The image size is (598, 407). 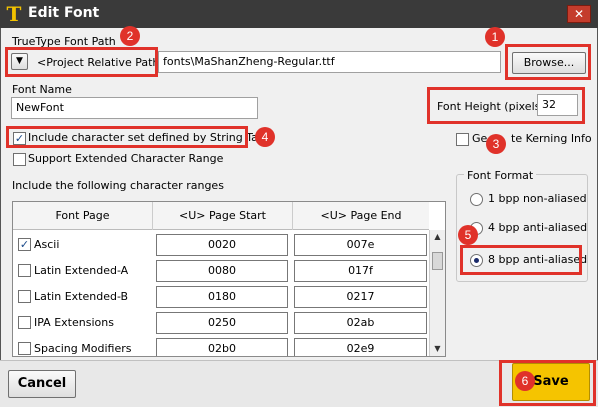 I want to click on table-header: Font Page <U> Page Start <U> Page End, so click(x=221, y=216).